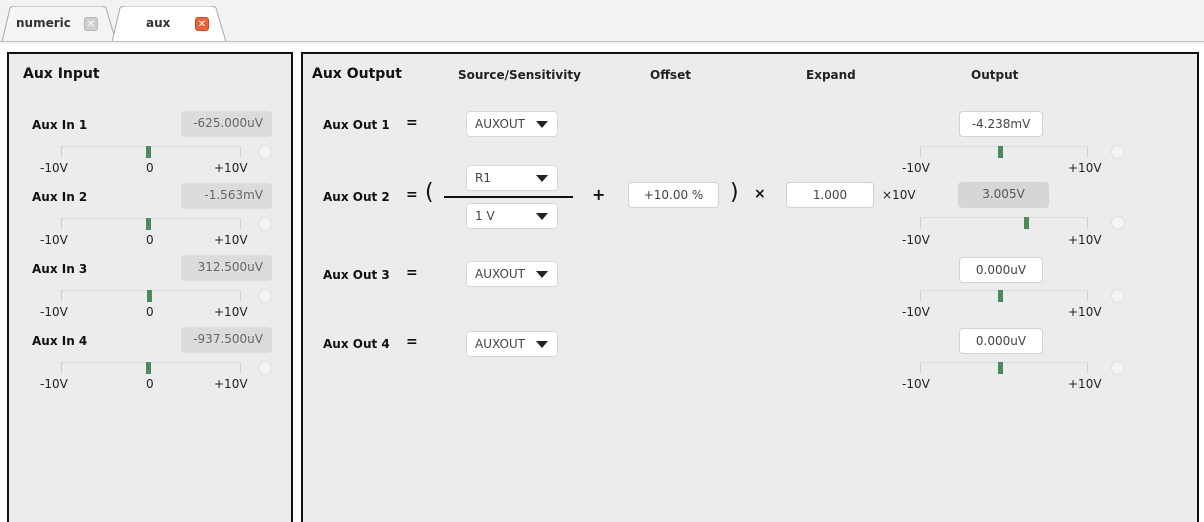 The width and height of the screenshot is (1204, 522). What do you see at coordinates (429, 192) in the screenshot?
I see `aux-out-2-open-paren: (` at bounding box center [429, 192].